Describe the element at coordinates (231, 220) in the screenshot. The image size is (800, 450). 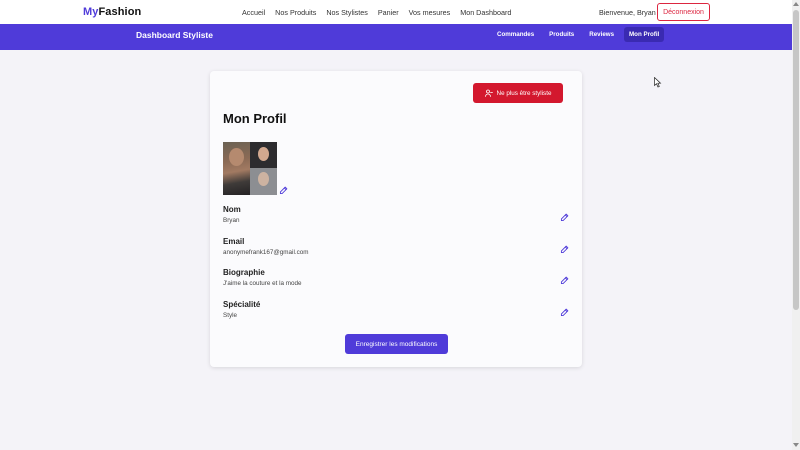
I see `field-value: Bryan` at that location.